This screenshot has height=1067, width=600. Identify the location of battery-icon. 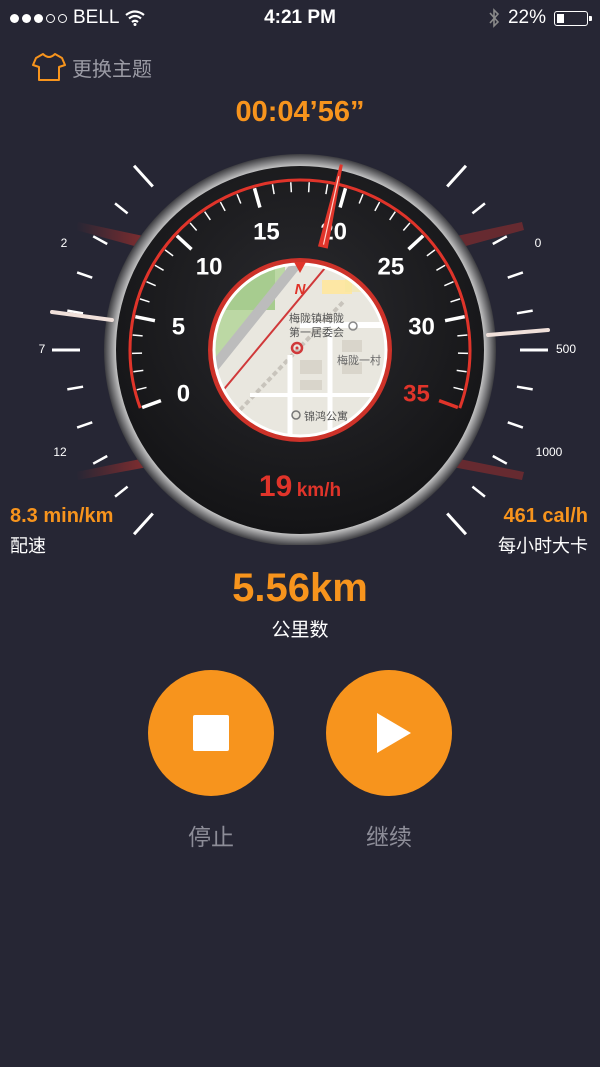
(573, 18).